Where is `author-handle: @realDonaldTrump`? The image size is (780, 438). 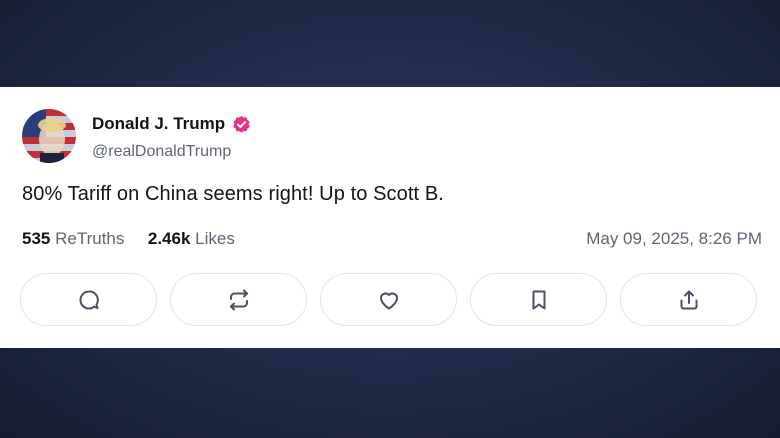
author-handle: @realDonaldTrump is located at coordinates (161, 152).